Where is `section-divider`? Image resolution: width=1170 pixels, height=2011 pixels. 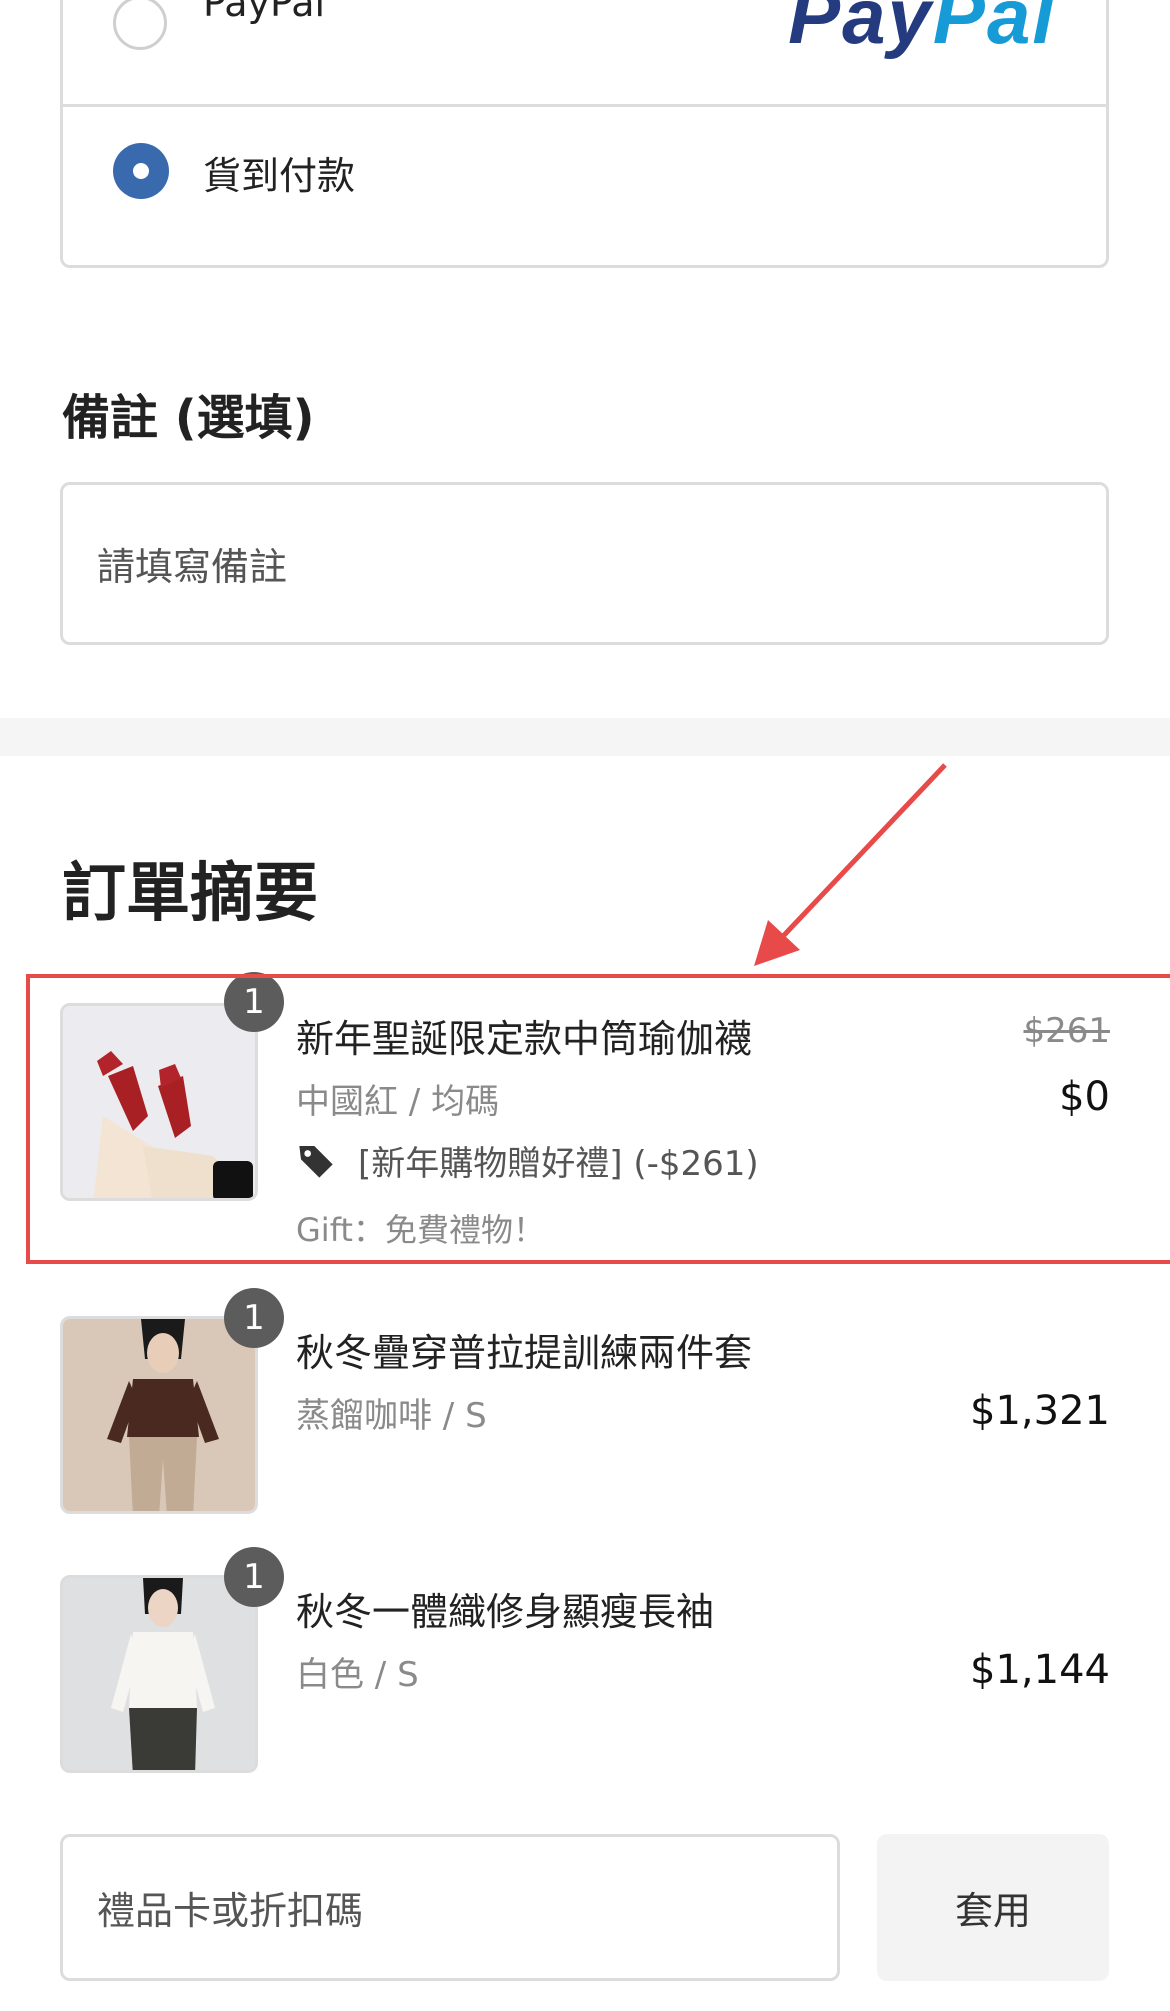
section-divider is located at coordinates (585, 737).